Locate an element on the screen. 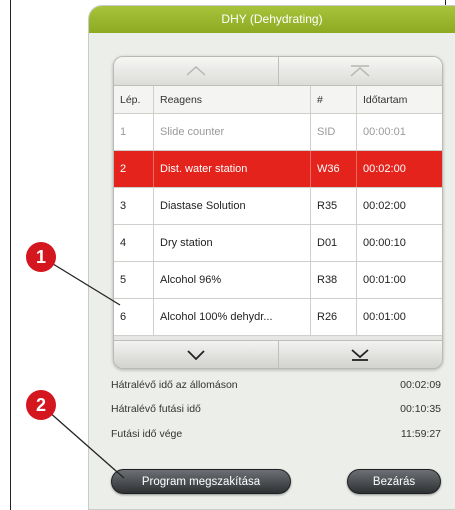 This screenshot has height=510, width=455. callout-marker-2: 2 is located at coordinates (41, 405).